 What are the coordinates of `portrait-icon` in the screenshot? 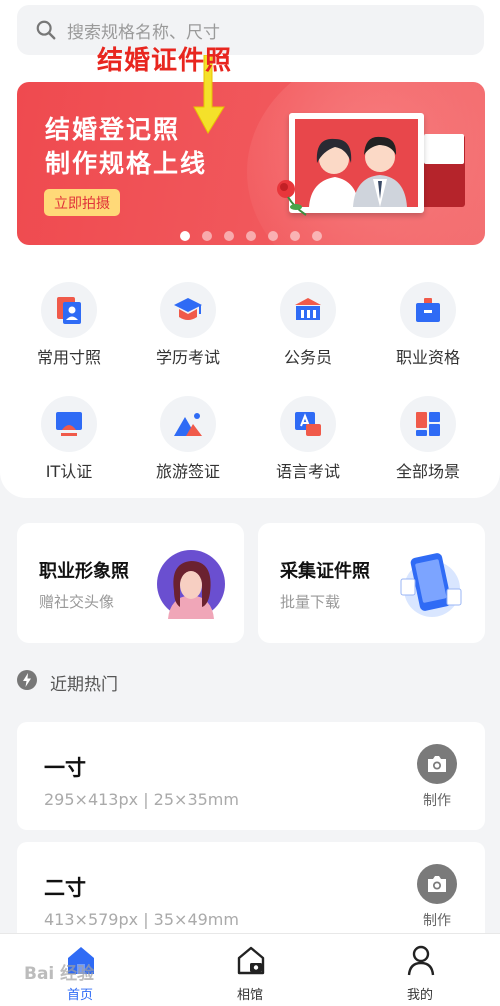 It's located at (69, 310).